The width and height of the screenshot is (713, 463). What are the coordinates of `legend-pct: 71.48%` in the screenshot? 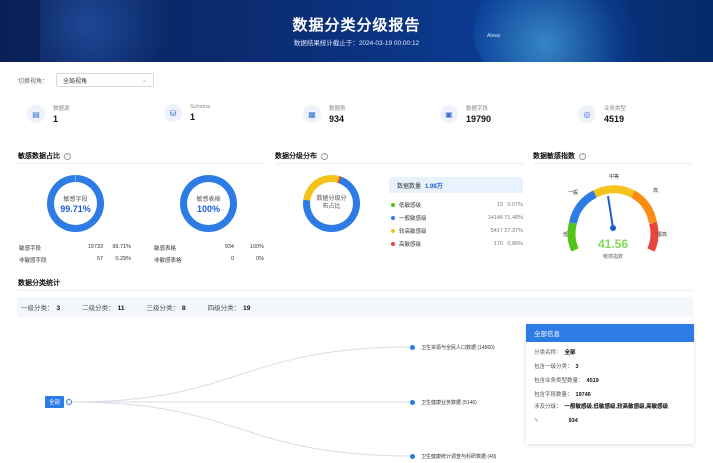 It's located at (513, 218).